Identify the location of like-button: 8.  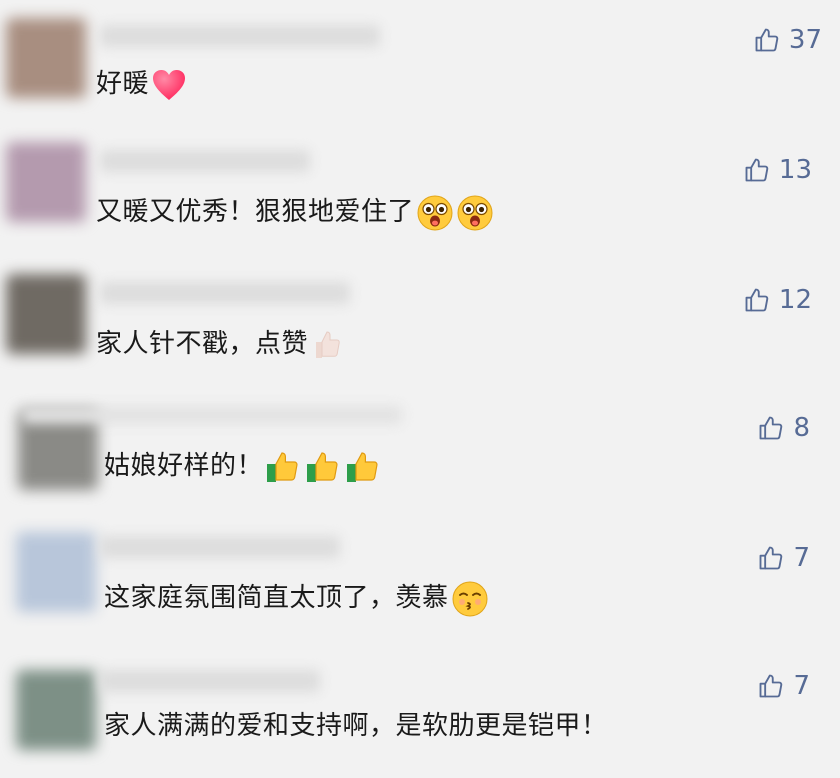
(783, 428).